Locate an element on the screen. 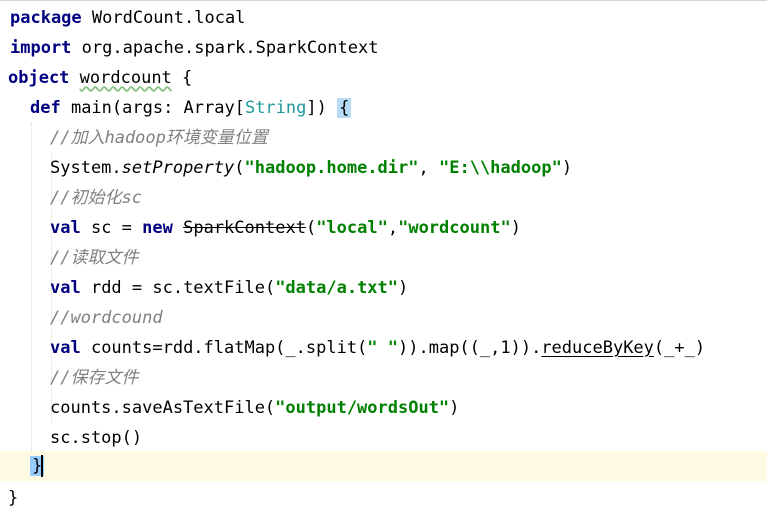 The width and height of the screenshot is (767, 523). code-line: package WordCount.local is located at coordinates (383, 18).